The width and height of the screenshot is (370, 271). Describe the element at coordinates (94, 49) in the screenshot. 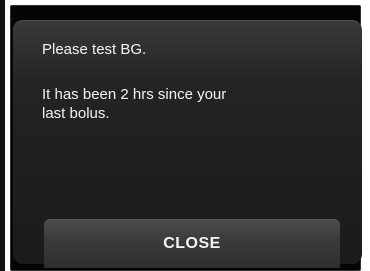

I see `alert-title: Please test BG.` at that location.